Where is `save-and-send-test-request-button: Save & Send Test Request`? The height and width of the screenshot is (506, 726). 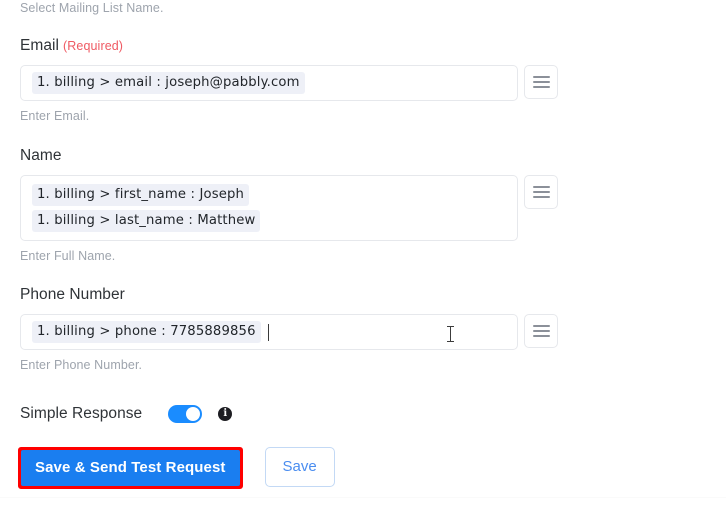 save-and-send-test-request-button: Save & Send Test Request is located at coordinates (130, 468).